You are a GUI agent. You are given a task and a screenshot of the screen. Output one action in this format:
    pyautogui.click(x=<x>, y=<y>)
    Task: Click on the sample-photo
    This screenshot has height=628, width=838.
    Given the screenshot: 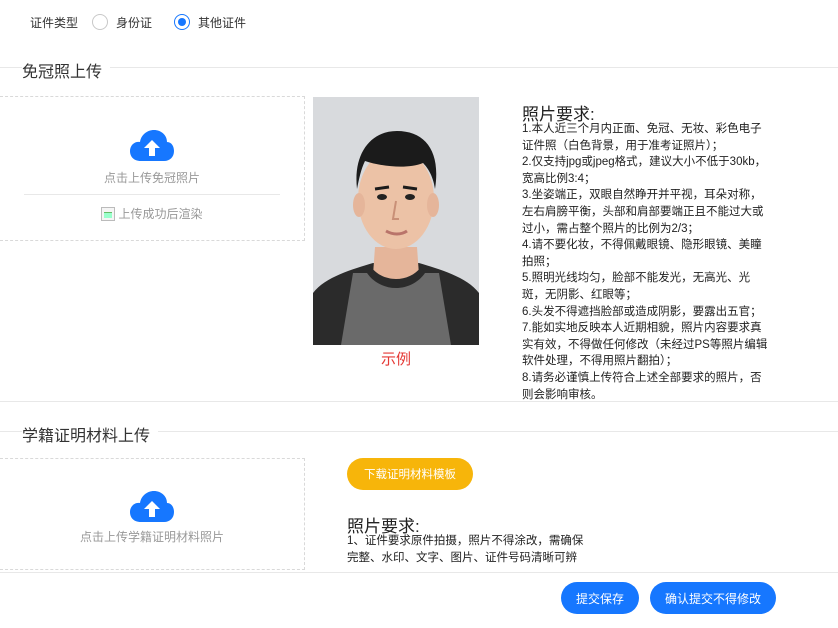 What is the action you would take?
    pyautogui.click(x=396, y=221)
    